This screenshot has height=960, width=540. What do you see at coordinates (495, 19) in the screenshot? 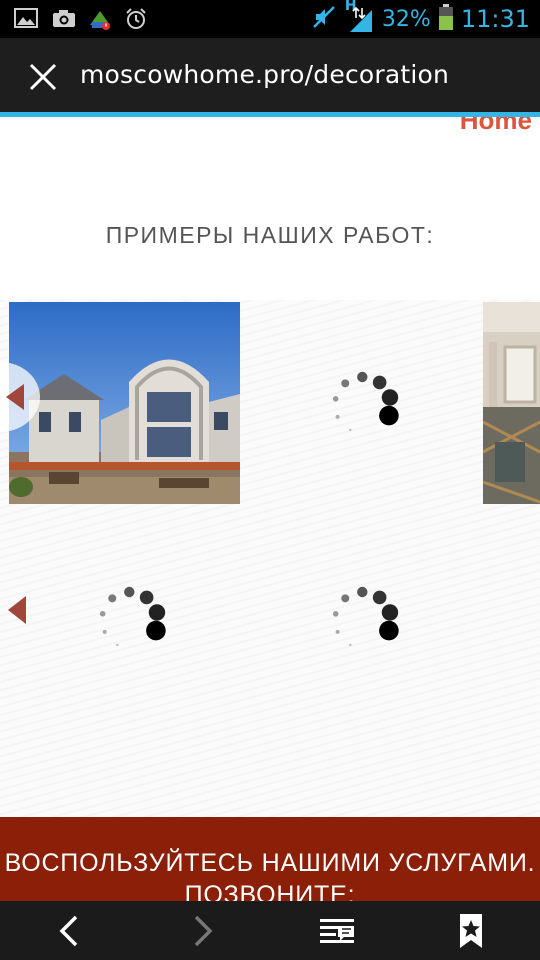
I see `clock: 11:31` at bounding box center [495, 19].